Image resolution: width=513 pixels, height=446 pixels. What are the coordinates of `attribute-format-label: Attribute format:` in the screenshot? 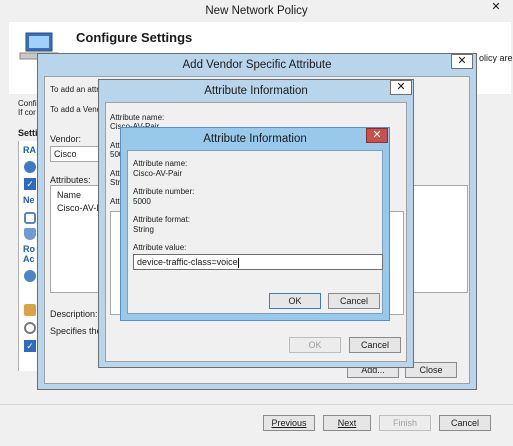 It's located at (161, 219).